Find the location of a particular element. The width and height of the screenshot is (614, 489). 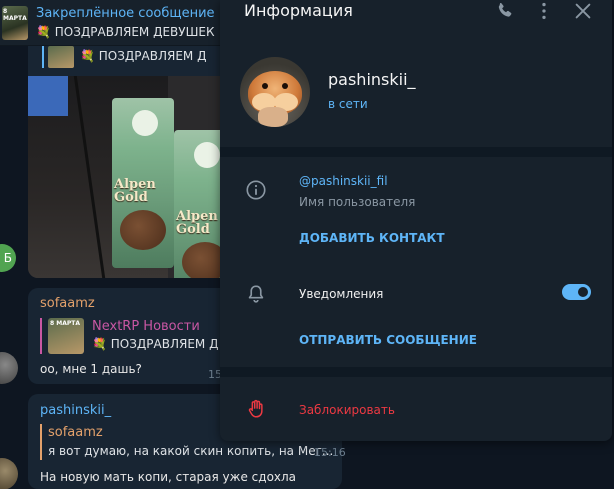

message-time: 15:16 is located at coordinates (330, 452).